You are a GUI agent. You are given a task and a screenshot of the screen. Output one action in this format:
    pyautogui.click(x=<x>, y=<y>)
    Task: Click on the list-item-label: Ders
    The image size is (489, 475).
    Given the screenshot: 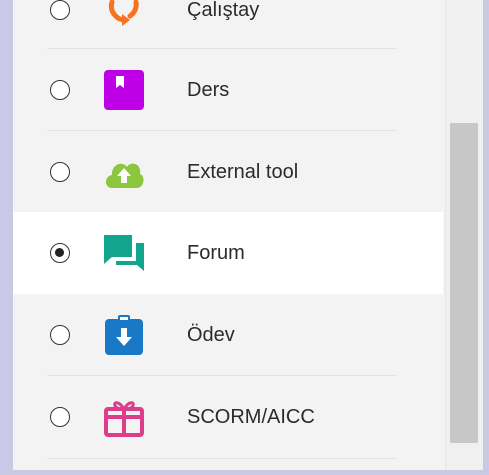 What is the action you would take?
    pyautogui.click(x=208, y=90)
    